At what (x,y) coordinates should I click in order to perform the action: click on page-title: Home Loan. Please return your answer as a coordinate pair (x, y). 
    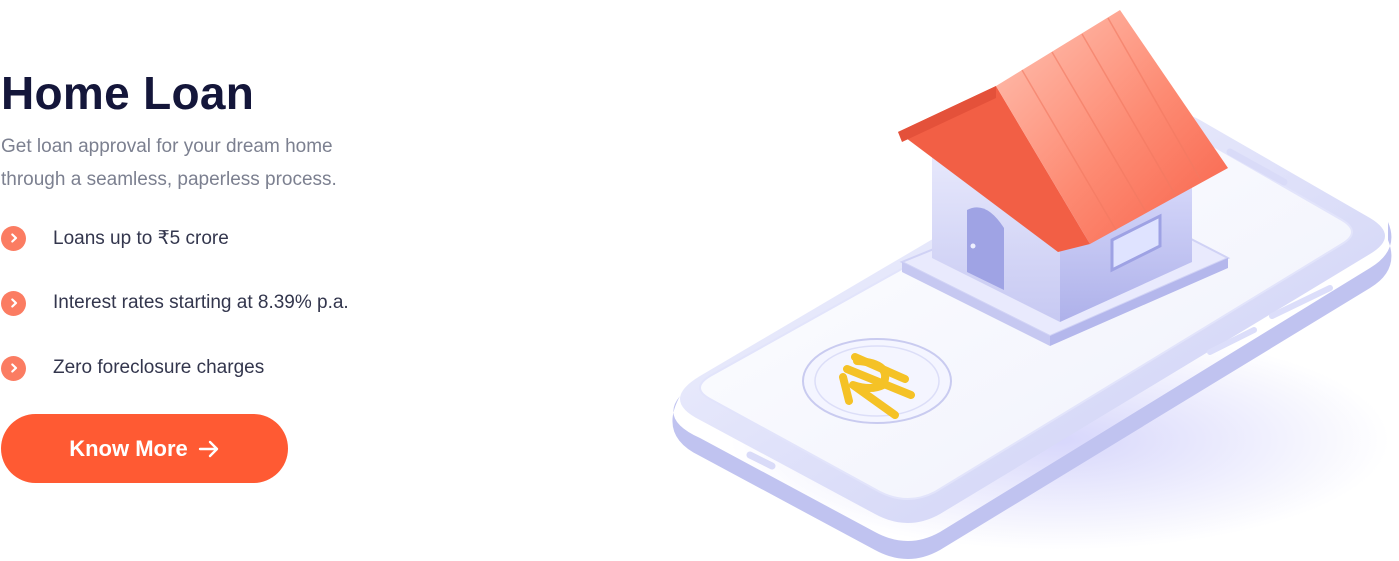
    Looking at the image, I should click on (128, 93).